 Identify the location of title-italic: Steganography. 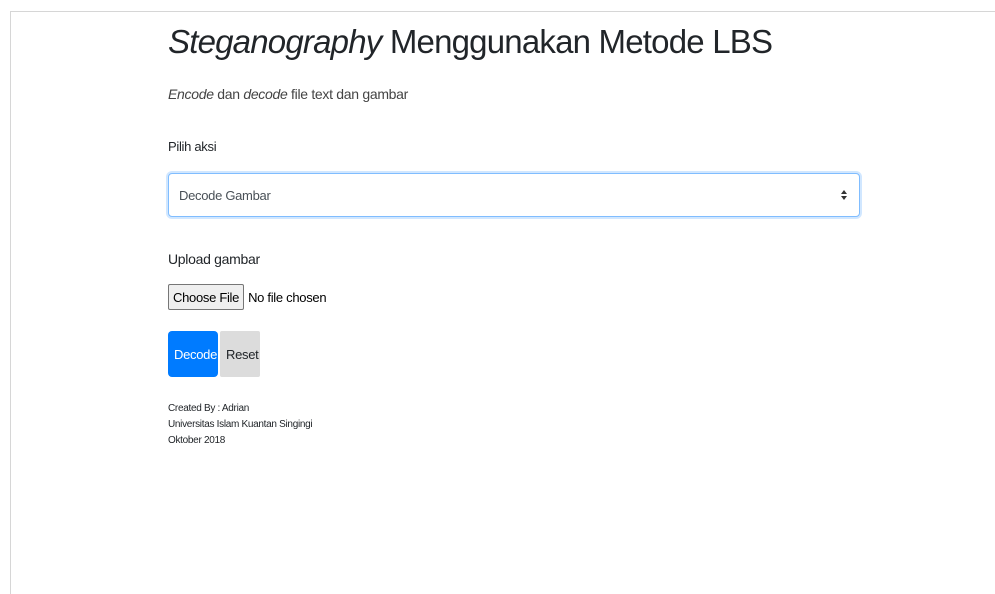
(275, 41).